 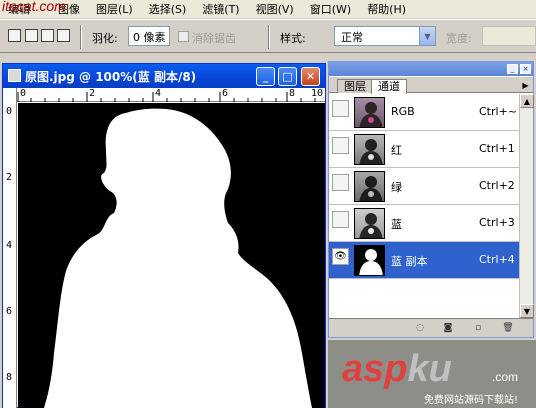 What do you see at coordinates (424, 223) in the screenshot?
I see `channel-row-blue: 蓝 Ctrl+3` at bounding box center [424, 223].